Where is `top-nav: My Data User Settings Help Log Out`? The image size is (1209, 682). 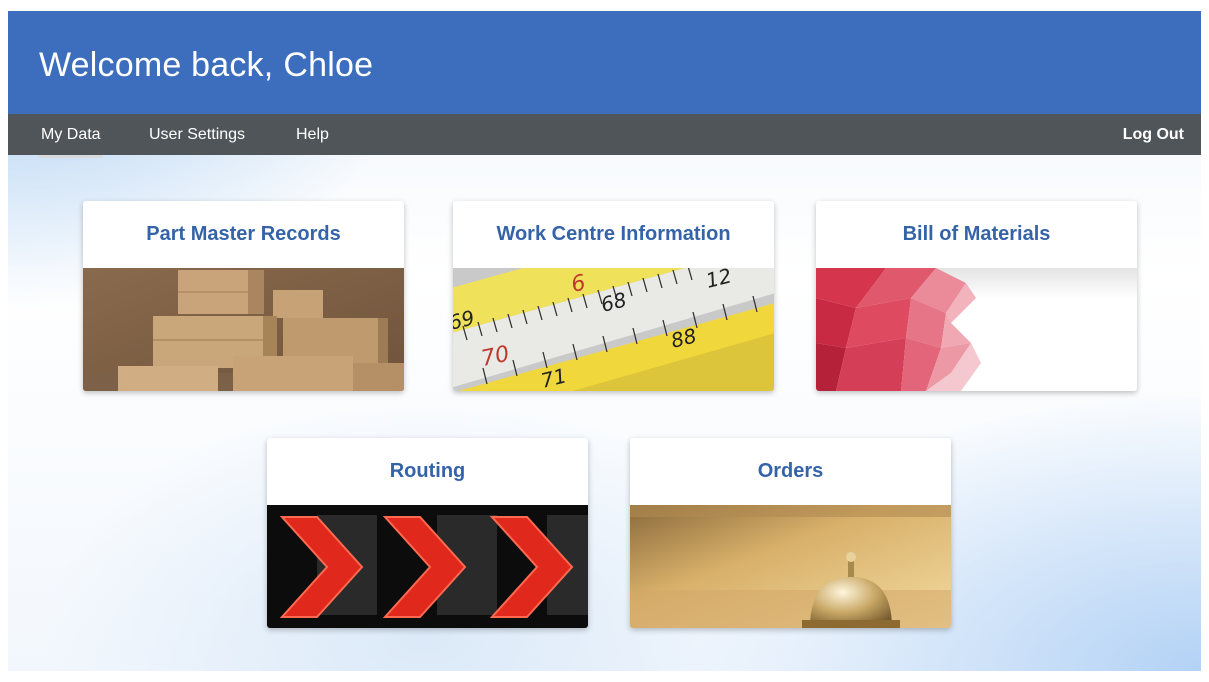
top-nav: My Data User Settings Help Log Out is located at coordinates (604, 136).